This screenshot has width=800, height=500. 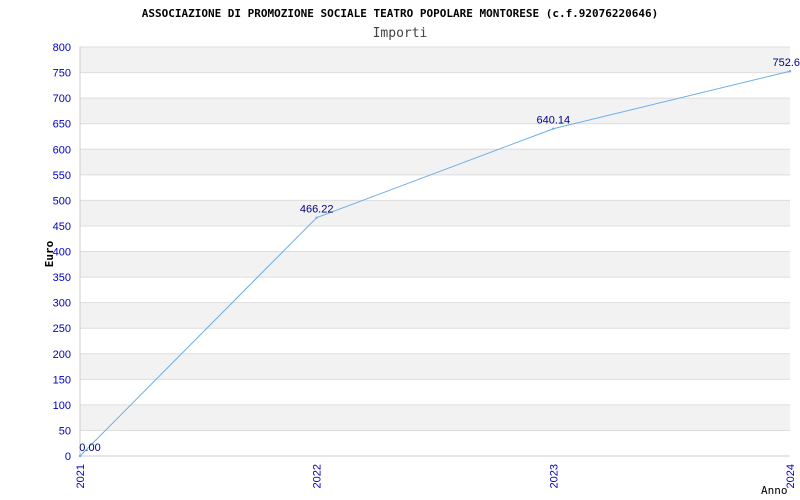 I want to click on y-tick-label: 50, so click(x=65, y=431).